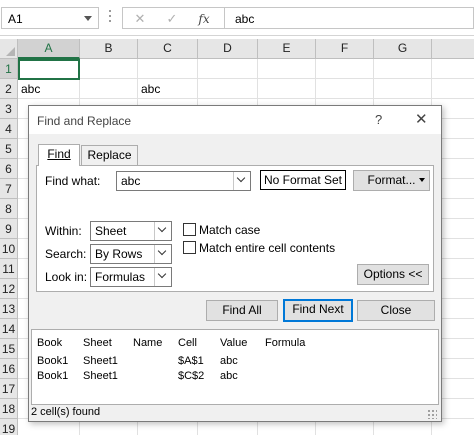 This screenshot has width=474, height=435. What do you see at coordinates (9, 389) in the screenshot?
I see `row-header-17: 17` at bounding box center [9, 389].